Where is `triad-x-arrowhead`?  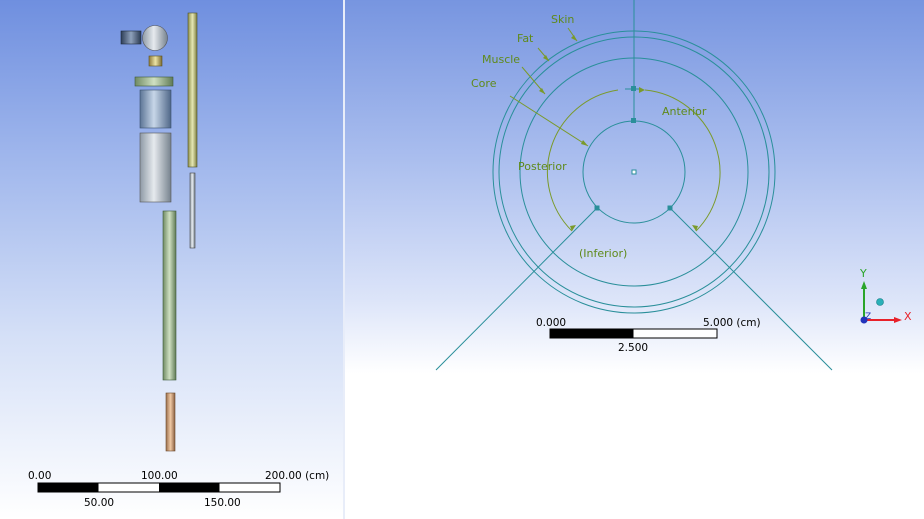 triad-x-arrowhead is located at coordinates (898, 320).